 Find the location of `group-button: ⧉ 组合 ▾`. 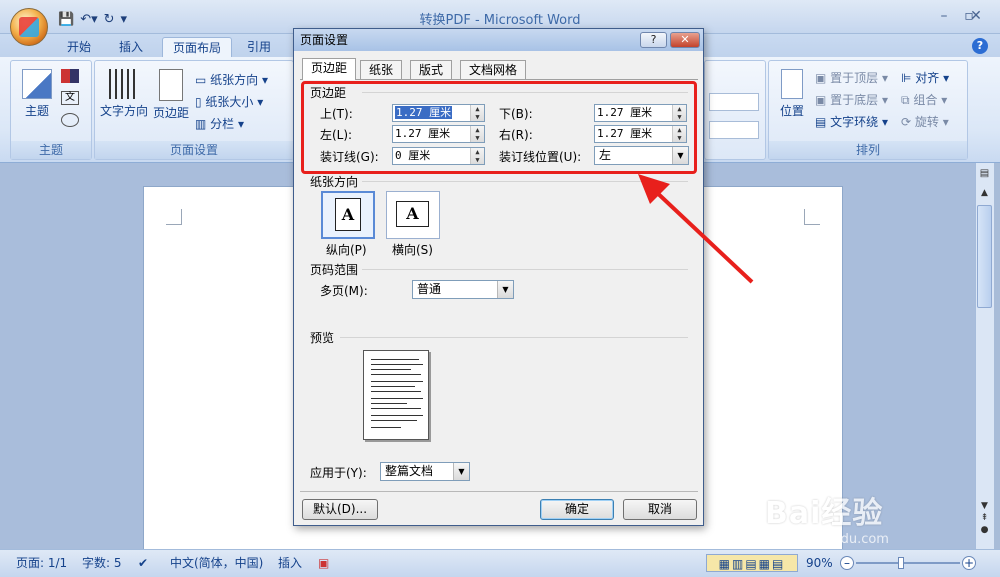

group-button: ⧉ 组合 ▾ is located at coordinates (924, 99).